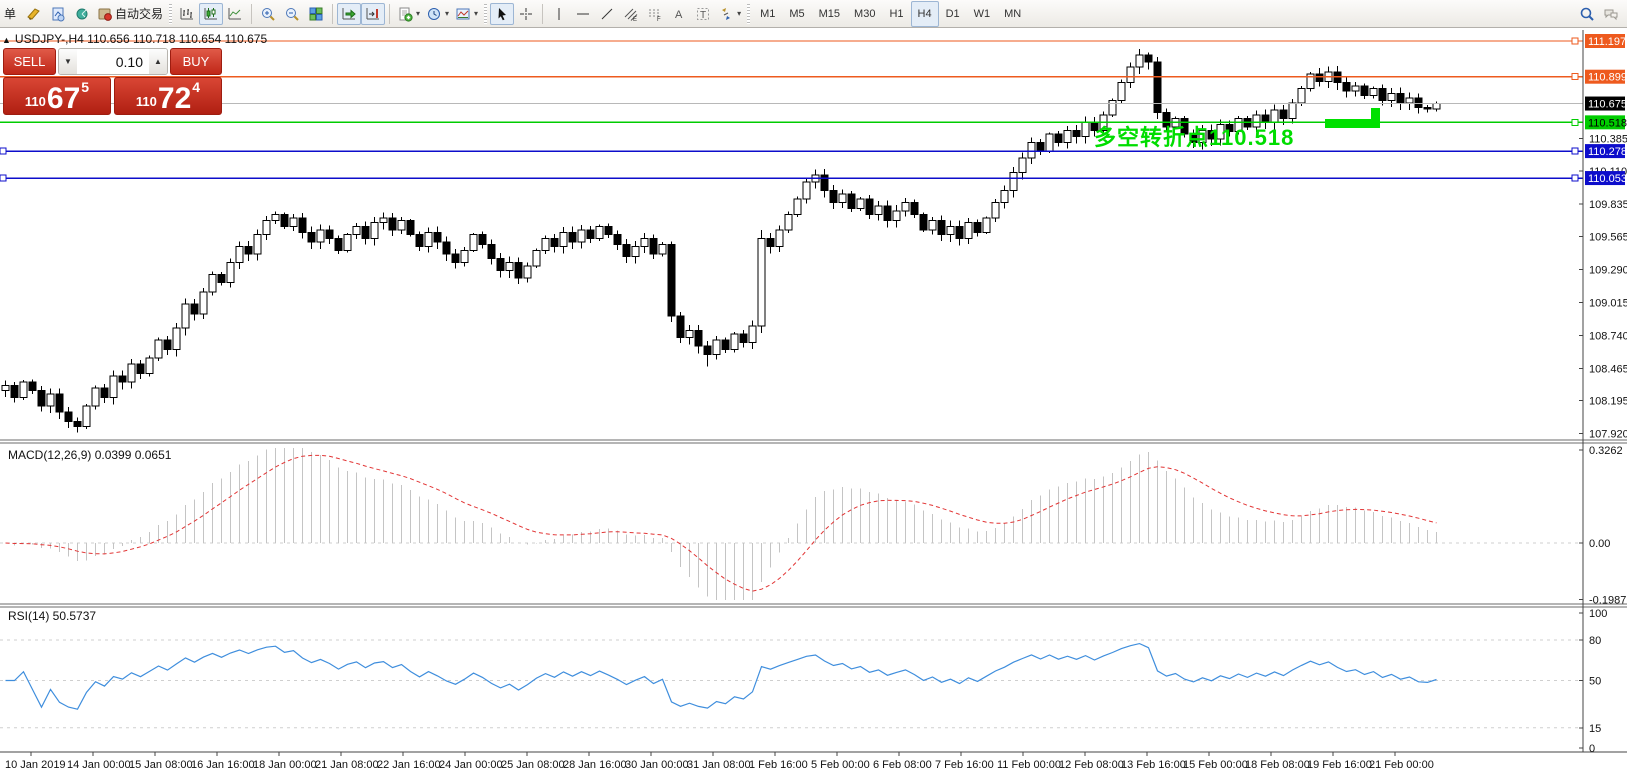 The width and height of the screenshot is (1627, 772). What do you see at coordinates (174, 98) in the screenshot?
I see `buy-price-pips: 72` at bounding box center [174, 98].